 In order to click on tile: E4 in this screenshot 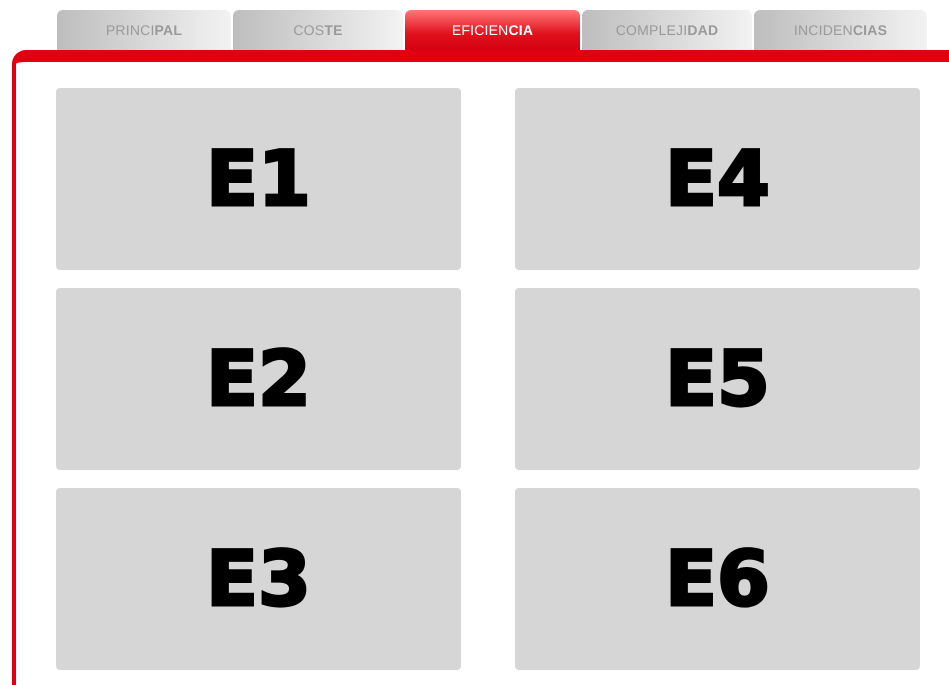, I will do `click(717, 179)`.